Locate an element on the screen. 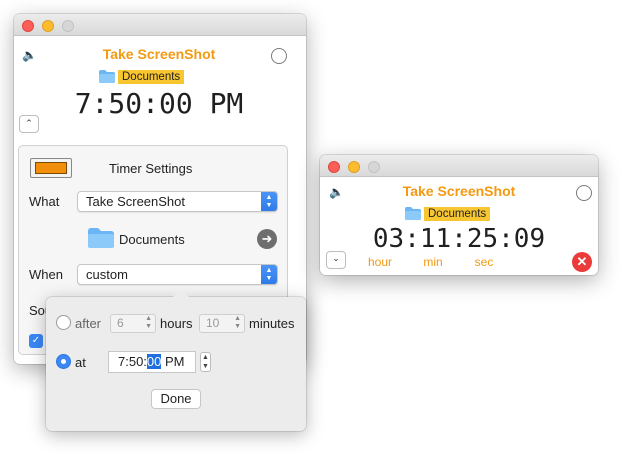 This screenshot has height=460, width=620. minutes-value: 10 is located at coordinates (213, 323).